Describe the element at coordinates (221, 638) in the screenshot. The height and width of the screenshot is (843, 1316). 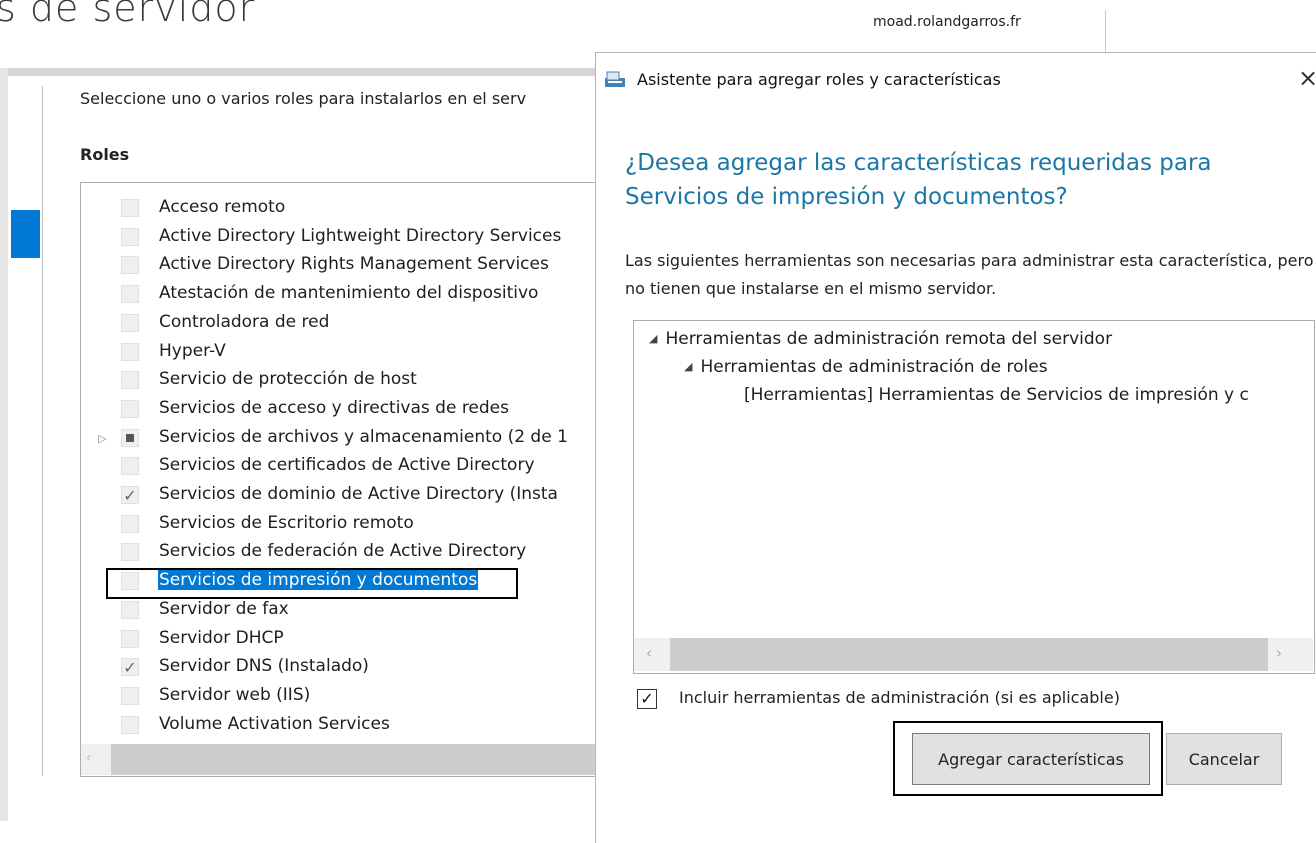
I see `role-label: Servidor DHCP` at that location.